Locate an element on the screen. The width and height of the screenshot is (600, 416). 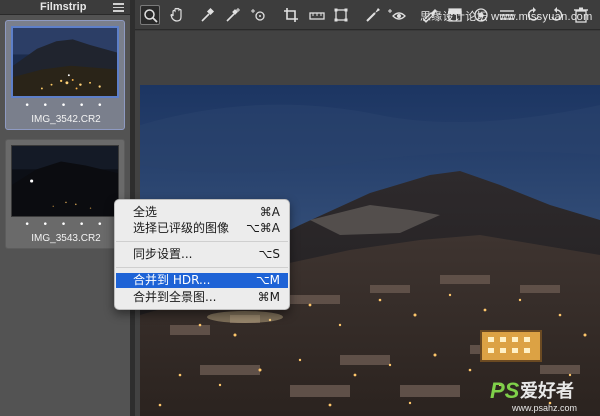
watermark-logo: PS 爱好者 www.psahz.com is located at coordinates (543, 393).